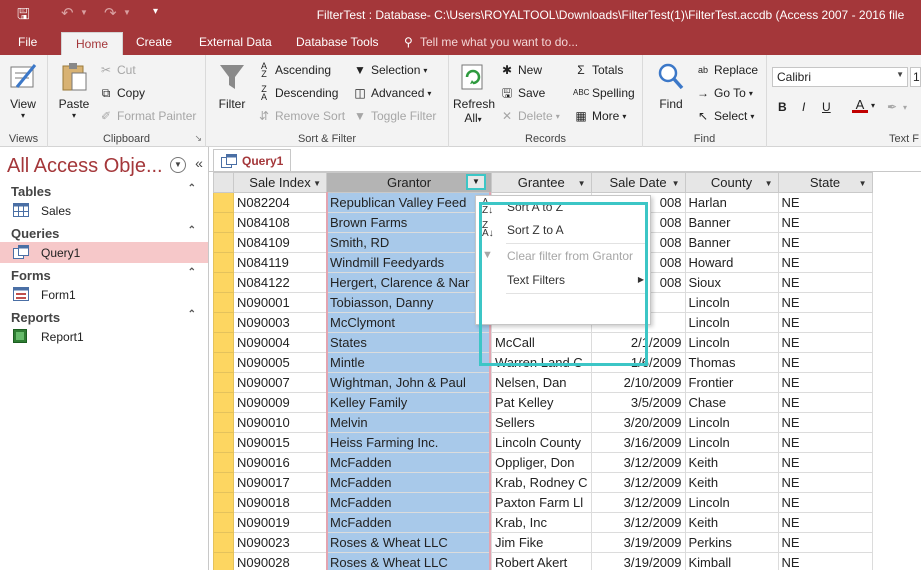 The image size is (921, 570). What do you see at coordinates (147, 116) in the screenshot?
I see `format-painter-button: ✐ Format Painter` at bounding box center [147, 116].